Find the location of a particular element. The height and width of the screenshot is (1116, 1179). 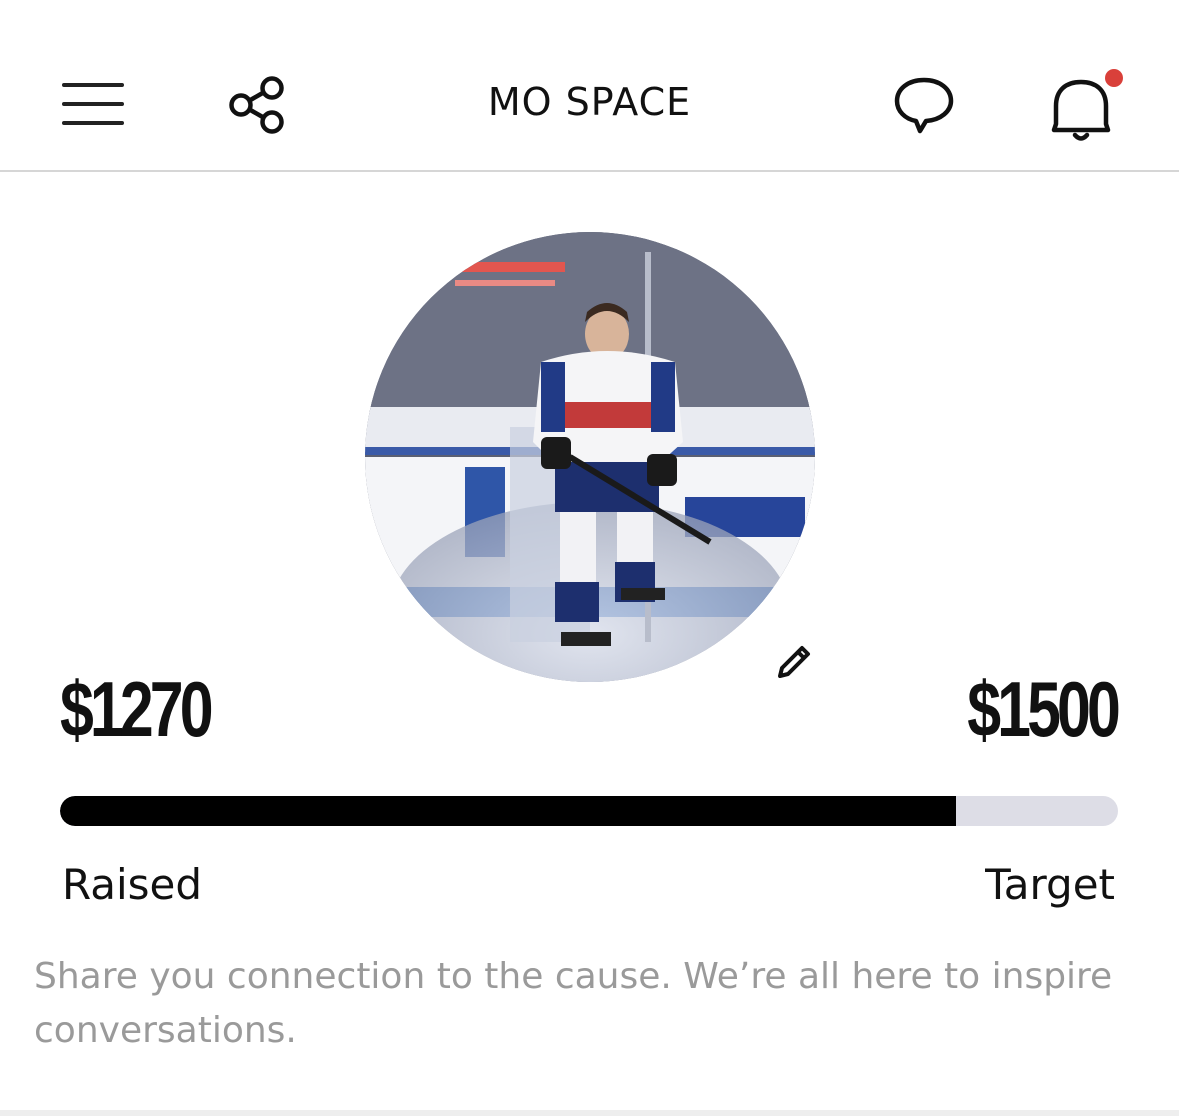

page-title: MO SPACE is located at coordinates (589, 102).